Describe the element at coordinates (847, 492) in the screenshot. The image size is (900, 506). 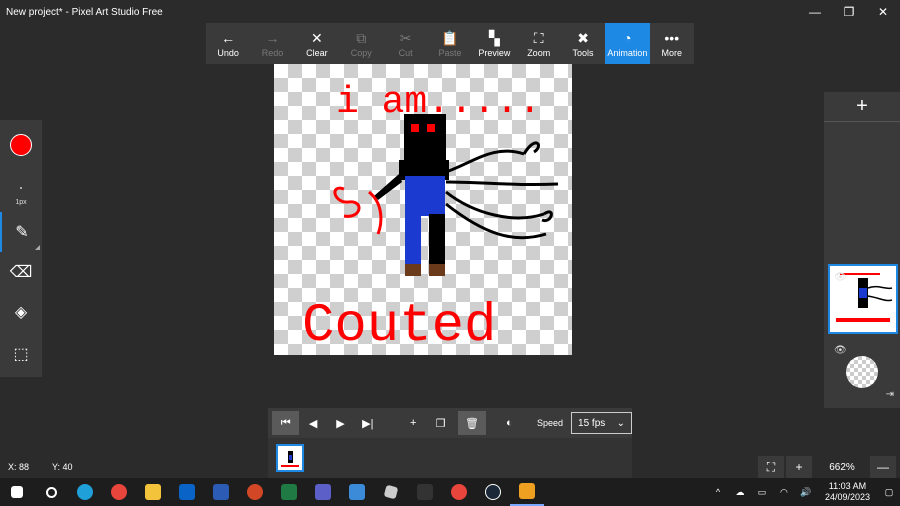
I see `clock: 11:03 AM 24/09/2023` at that location.